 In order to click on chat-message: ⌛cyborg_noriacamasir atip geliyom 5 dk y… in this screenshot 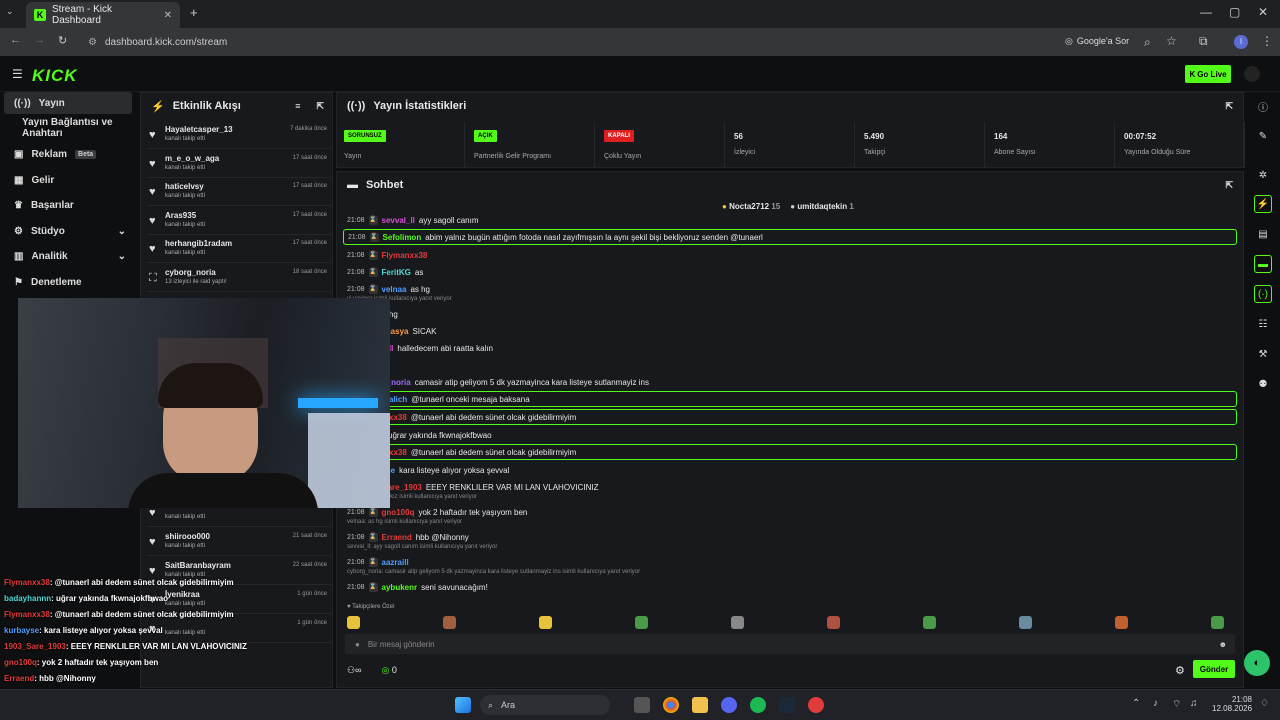, I will do `click(498, 382)`.